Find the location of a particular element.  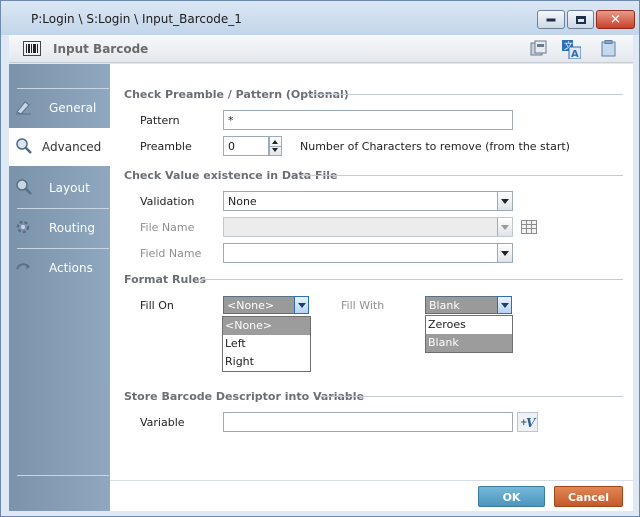

fill-with-select: Blank is located at coordinates (468, 305).